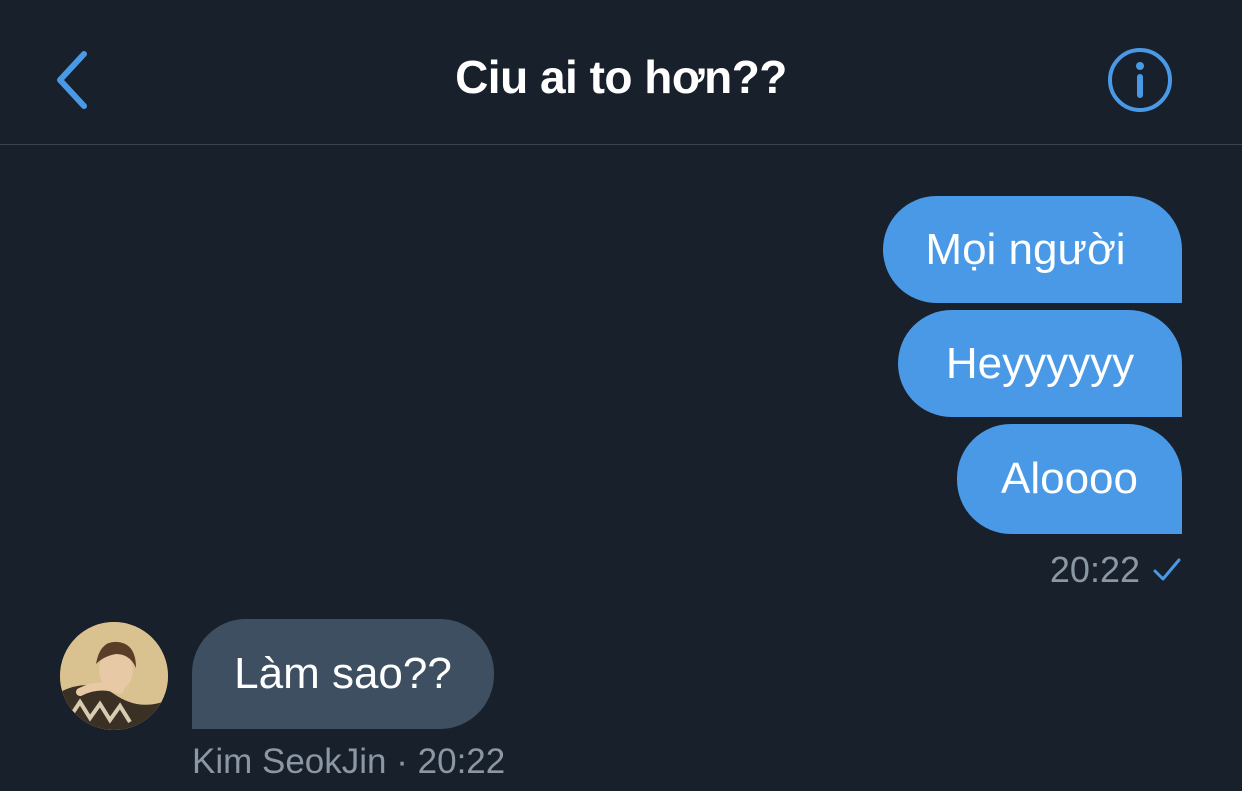  Describe the element at coordinates (1032, 249) in the screenshot. I see `outgoing-message: Mọi người` at that location.